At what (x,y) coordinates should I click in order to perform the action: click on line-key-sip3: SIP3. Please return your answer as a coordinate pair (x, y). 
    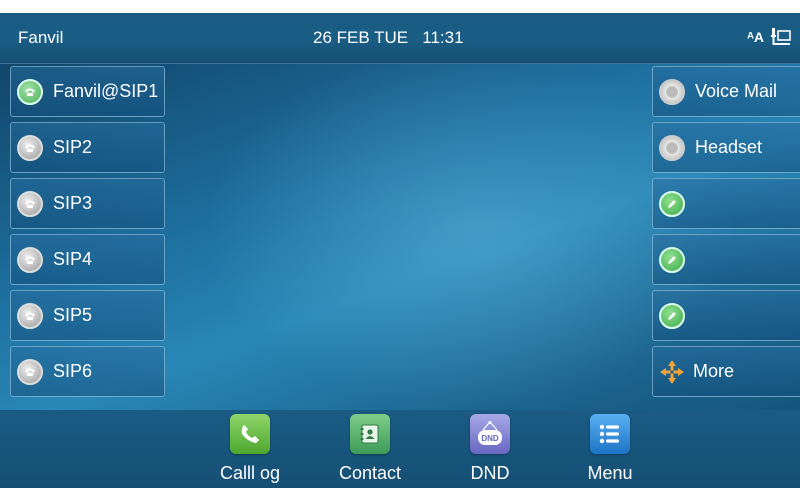
    Looking at the image, I should click on (87, 203).